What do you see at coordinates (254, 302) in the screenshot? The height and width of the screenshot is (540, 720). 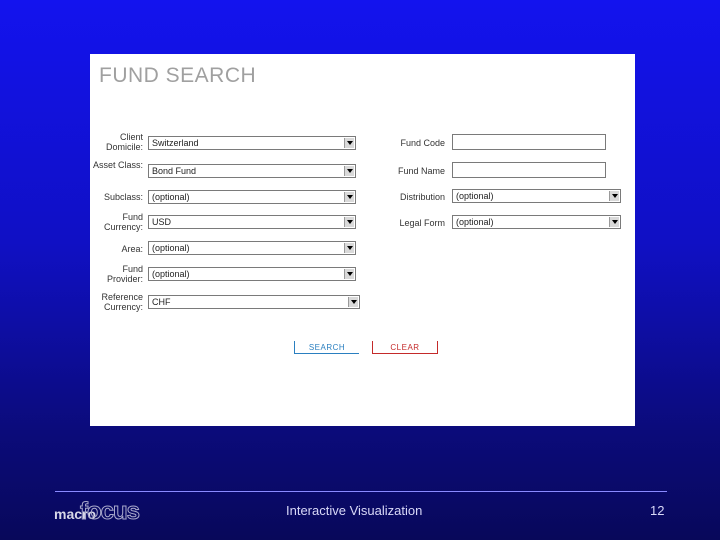 I see `reference-currency-select: CHF` at bounding box center [254, 302].